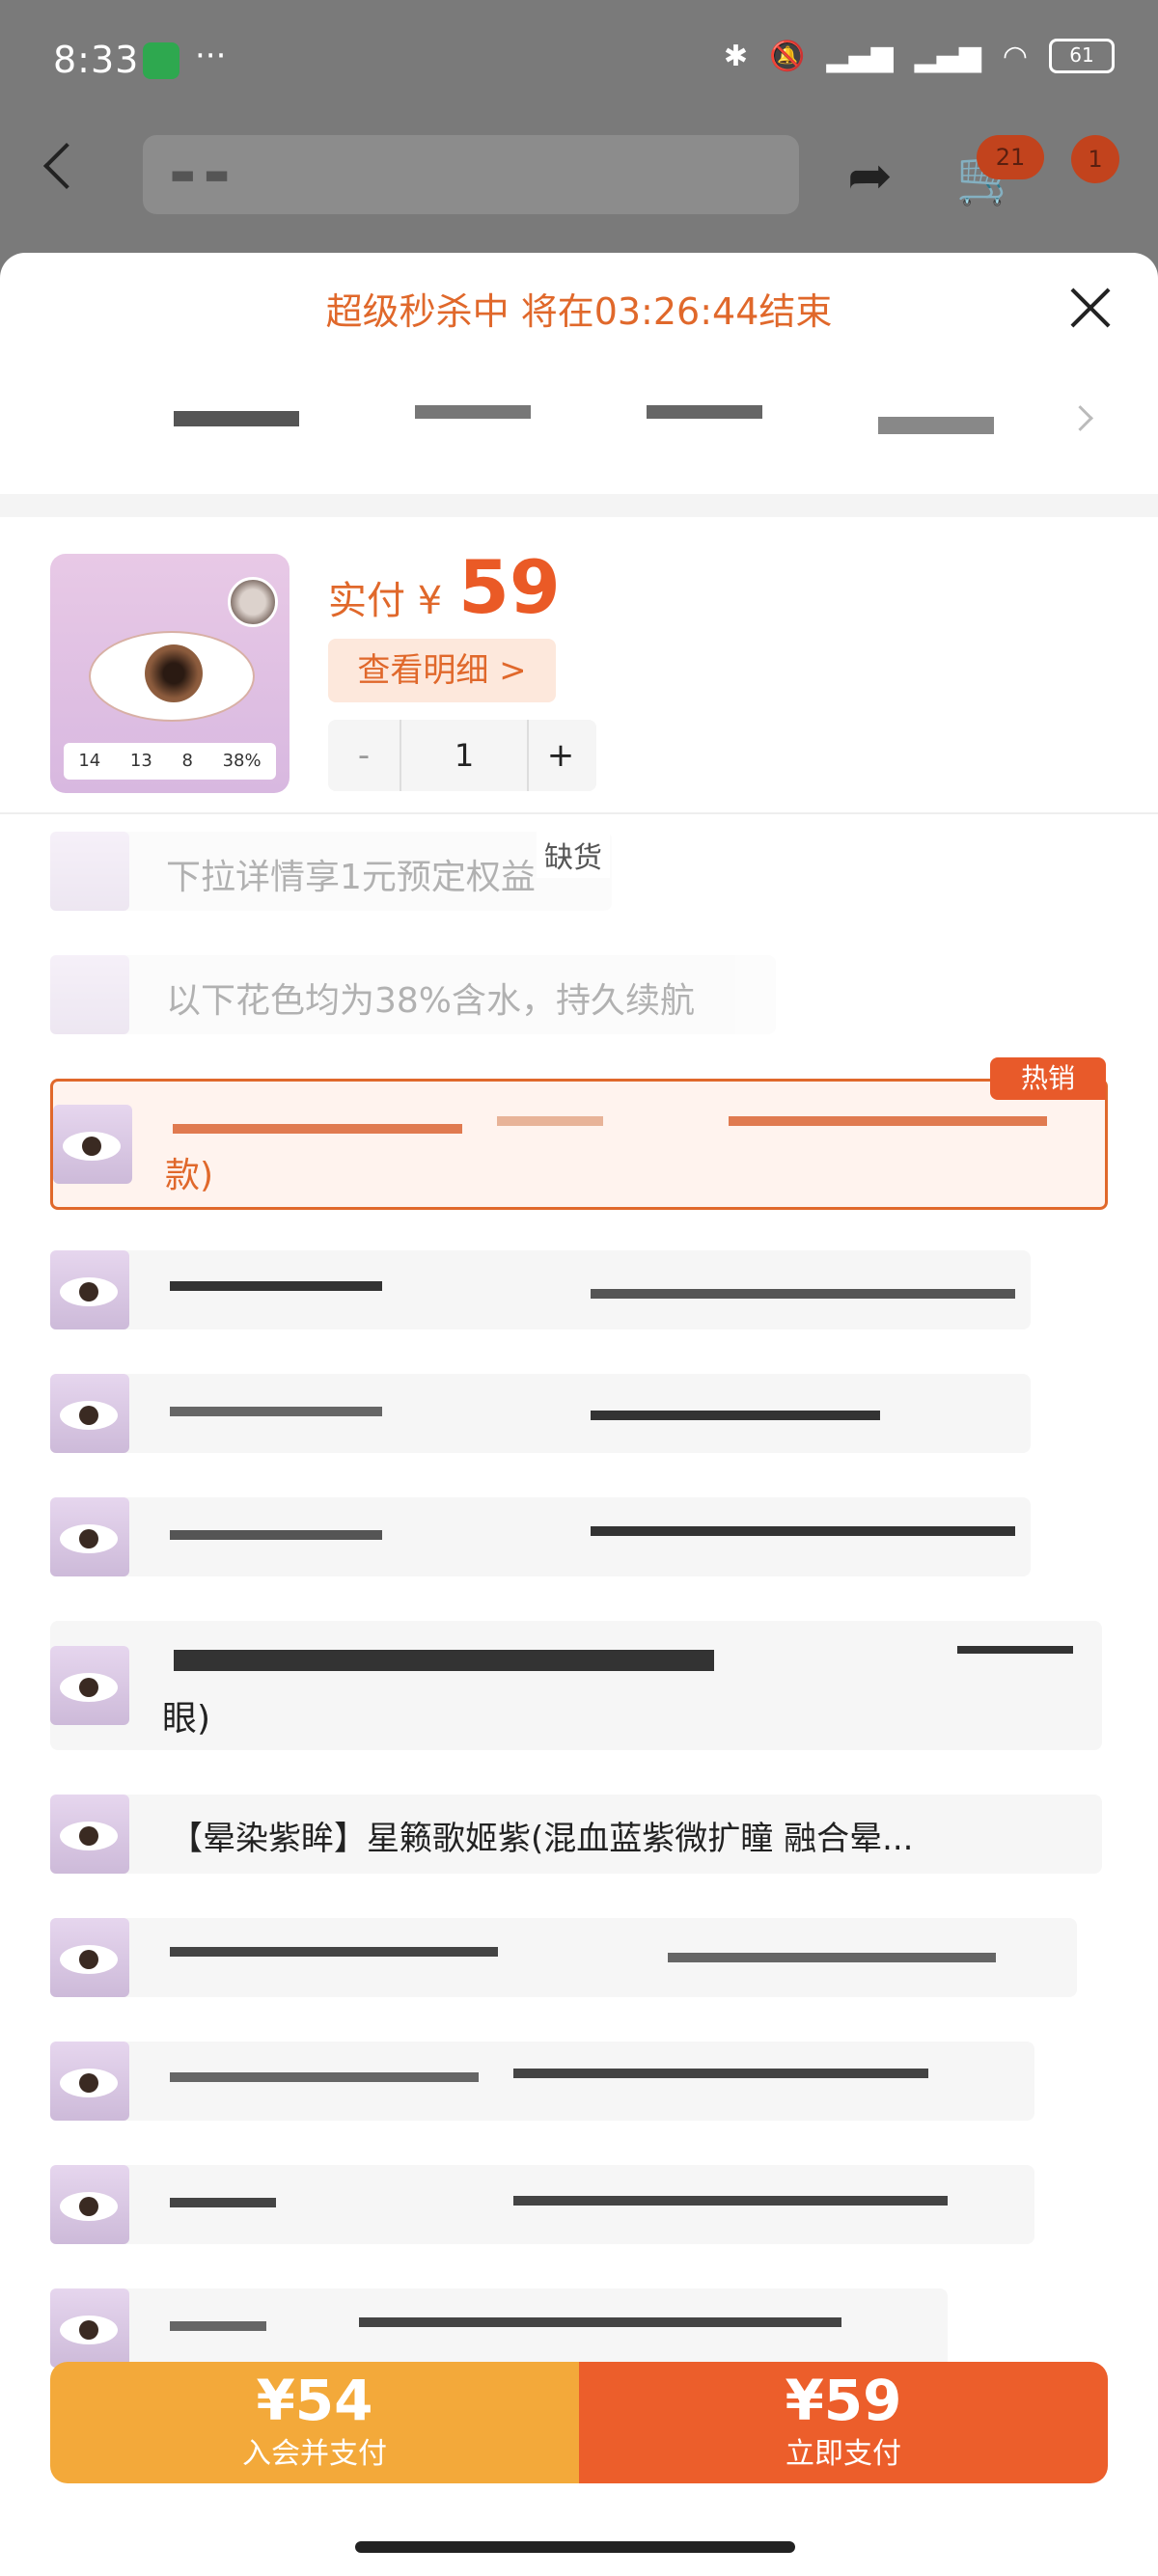  What do you see at coordinates (170, 761) in the screenshot?
I see `product-stats: 14 13 8 38%` at bounding box center [170, 761].